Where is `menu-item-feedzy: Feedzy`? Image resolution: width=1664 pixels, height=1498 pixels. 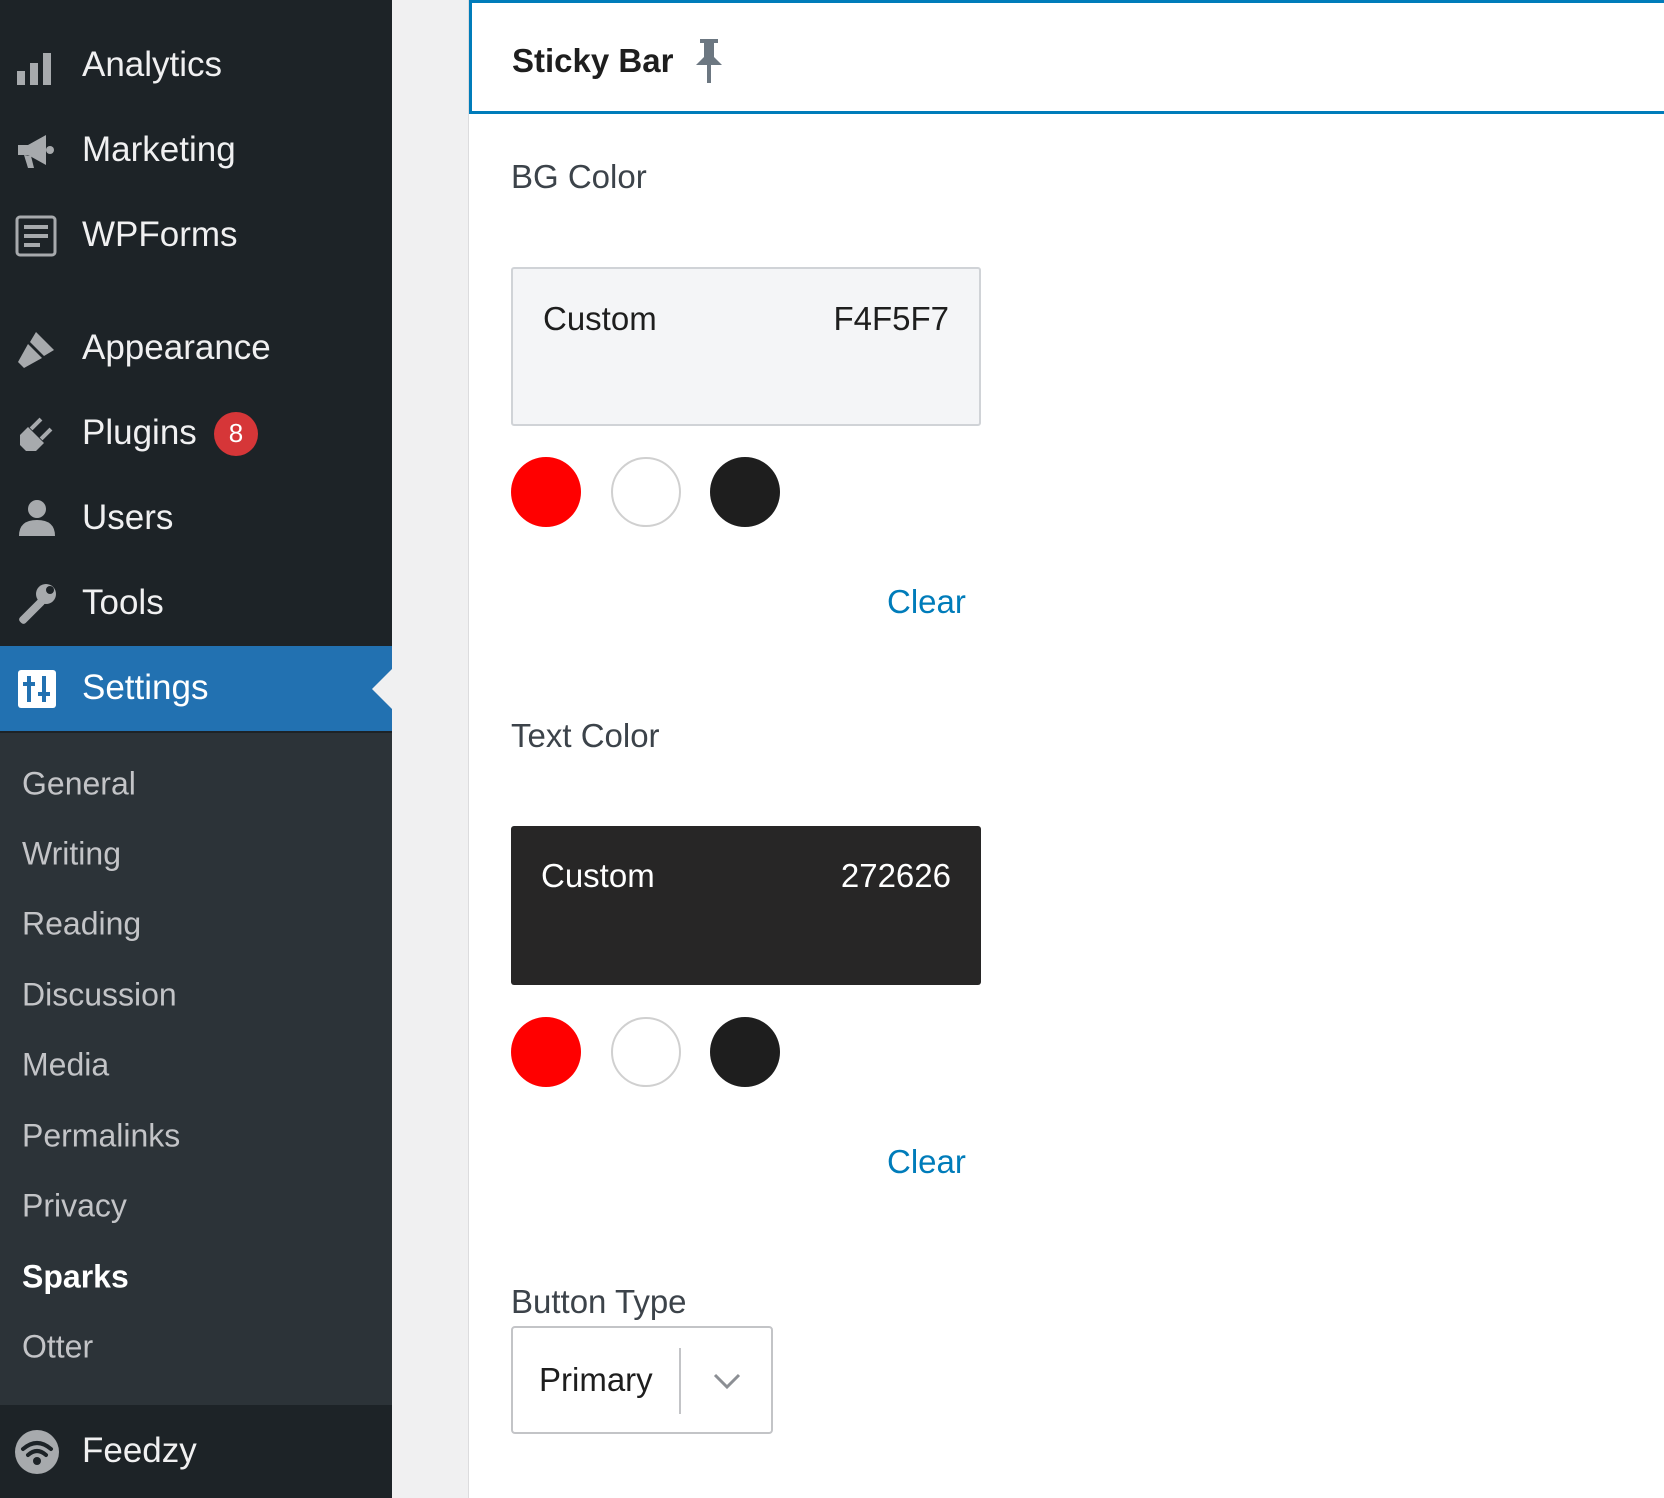 menu-item-feedzy: Feedzy is located at coordinates (196, 1451).